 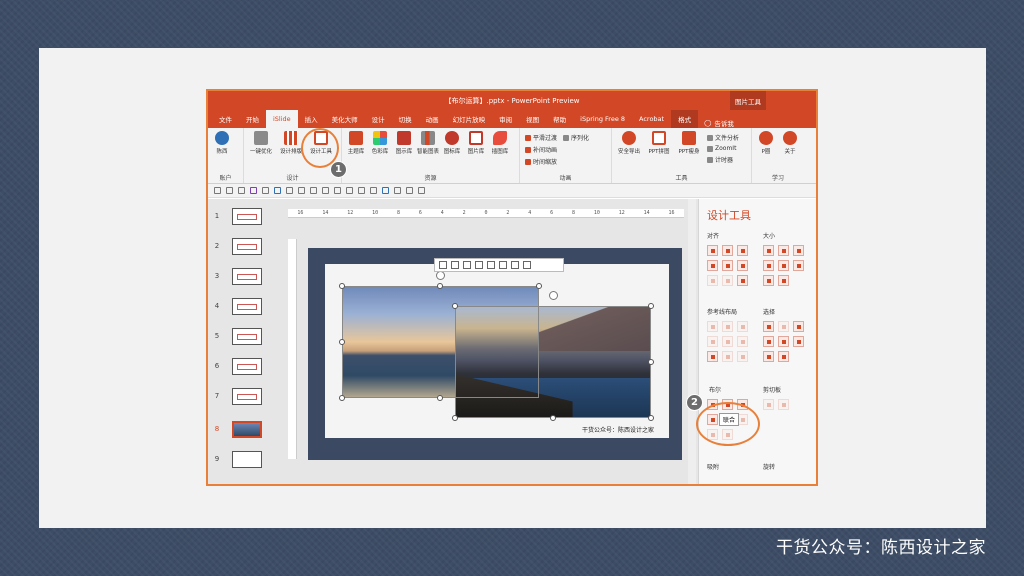 I want to click on zoomit-item: ZoomIt, so click(x=723, y=148).